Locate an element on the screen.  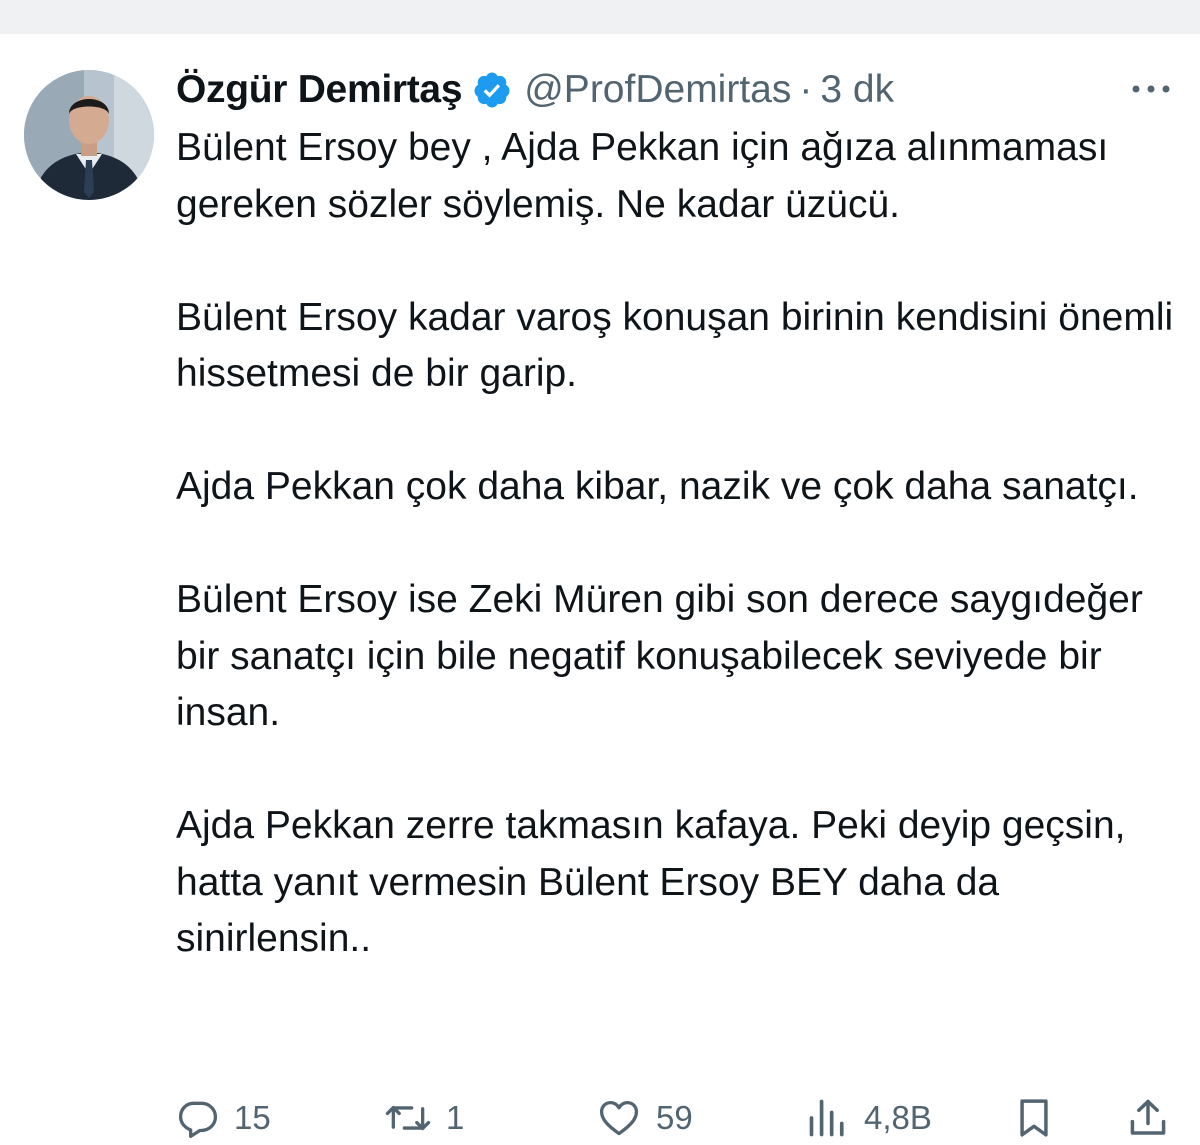
like-button: 59 is located at coordinates (644, 1118).